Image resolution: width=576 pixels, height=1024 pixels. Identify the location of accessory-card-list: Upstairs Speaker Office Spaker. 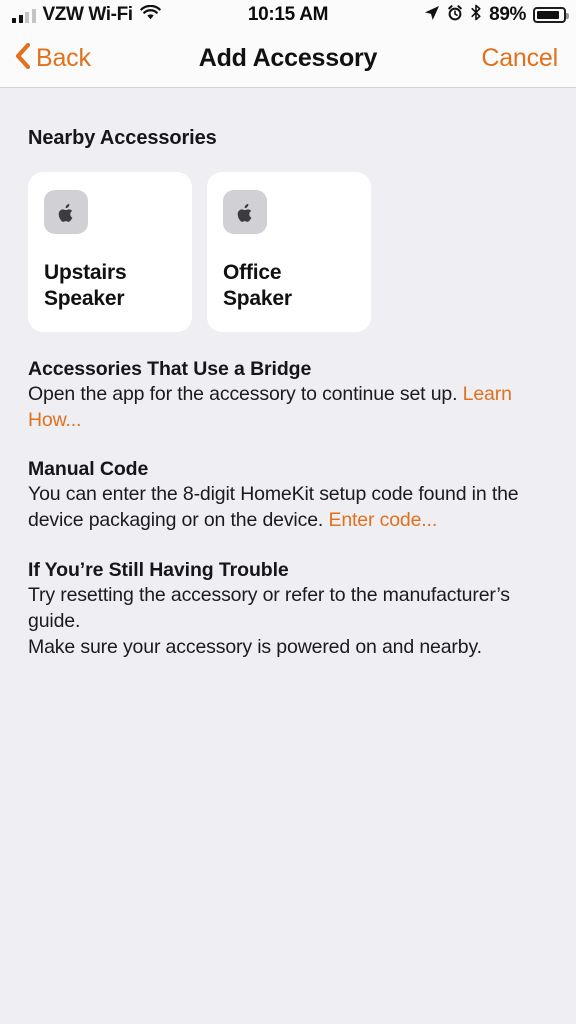
(288, 252).